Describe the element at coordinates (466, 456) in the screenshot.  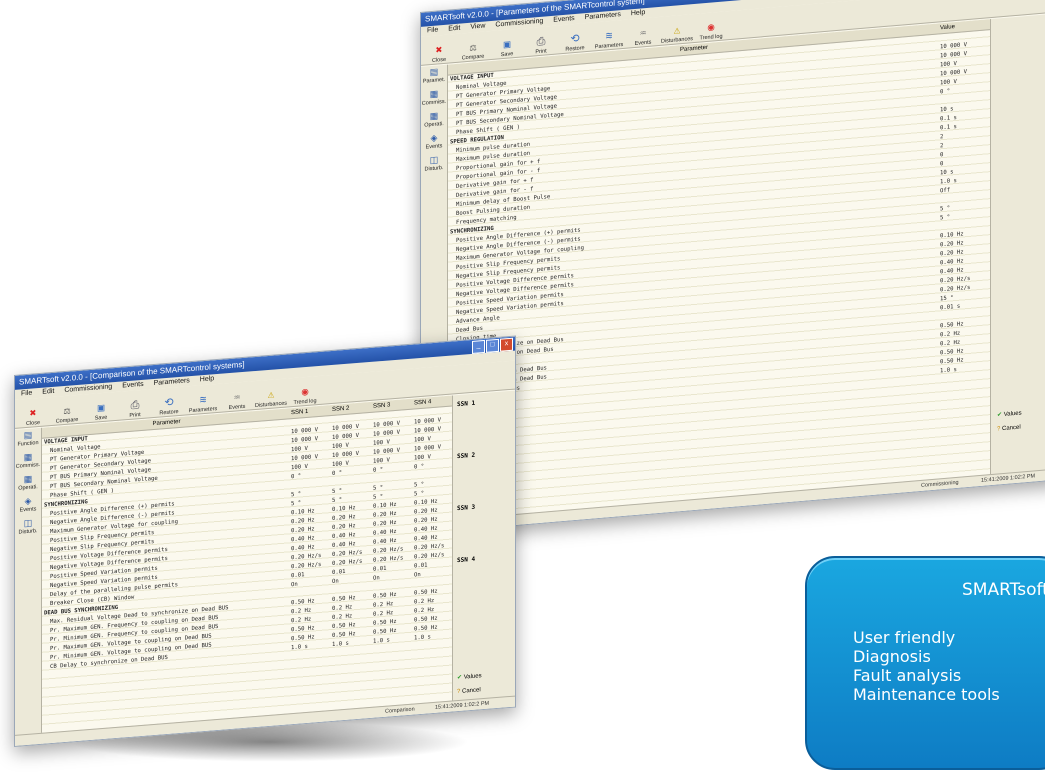
I see `ssn-label-2: SSN 2` at that location.